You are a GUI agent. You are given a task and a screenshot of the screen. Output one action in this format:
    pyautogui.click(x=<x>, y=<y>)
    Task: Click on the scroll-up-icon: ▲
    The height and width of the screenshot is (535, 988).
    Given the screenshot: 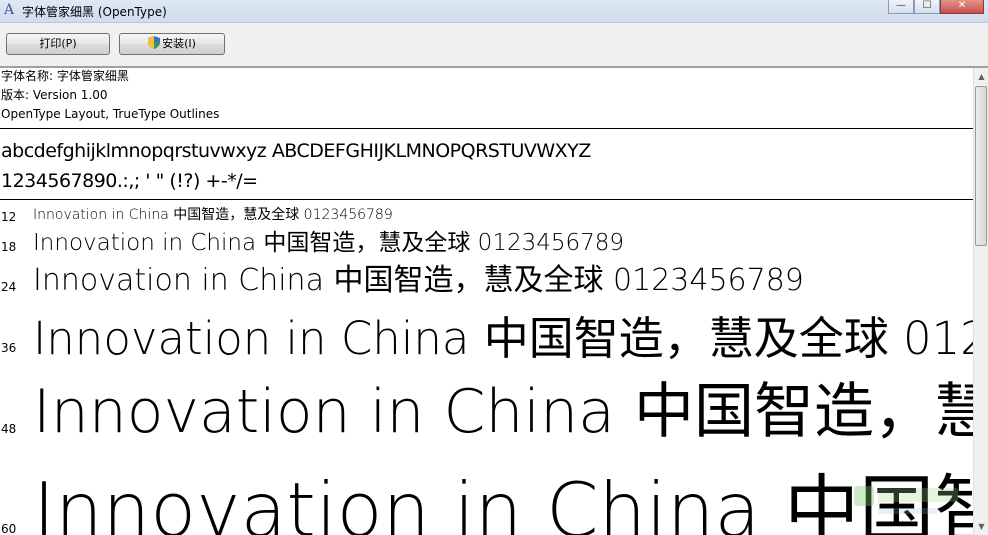 What is the action you would take?
    pyautogui.click(x=981, y=76)
    